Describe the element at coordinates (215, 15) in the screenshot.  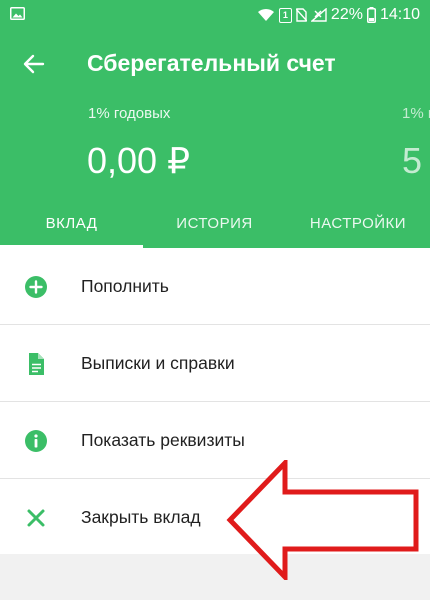
I see `status-bar: 1 22% 14:10` at that location.